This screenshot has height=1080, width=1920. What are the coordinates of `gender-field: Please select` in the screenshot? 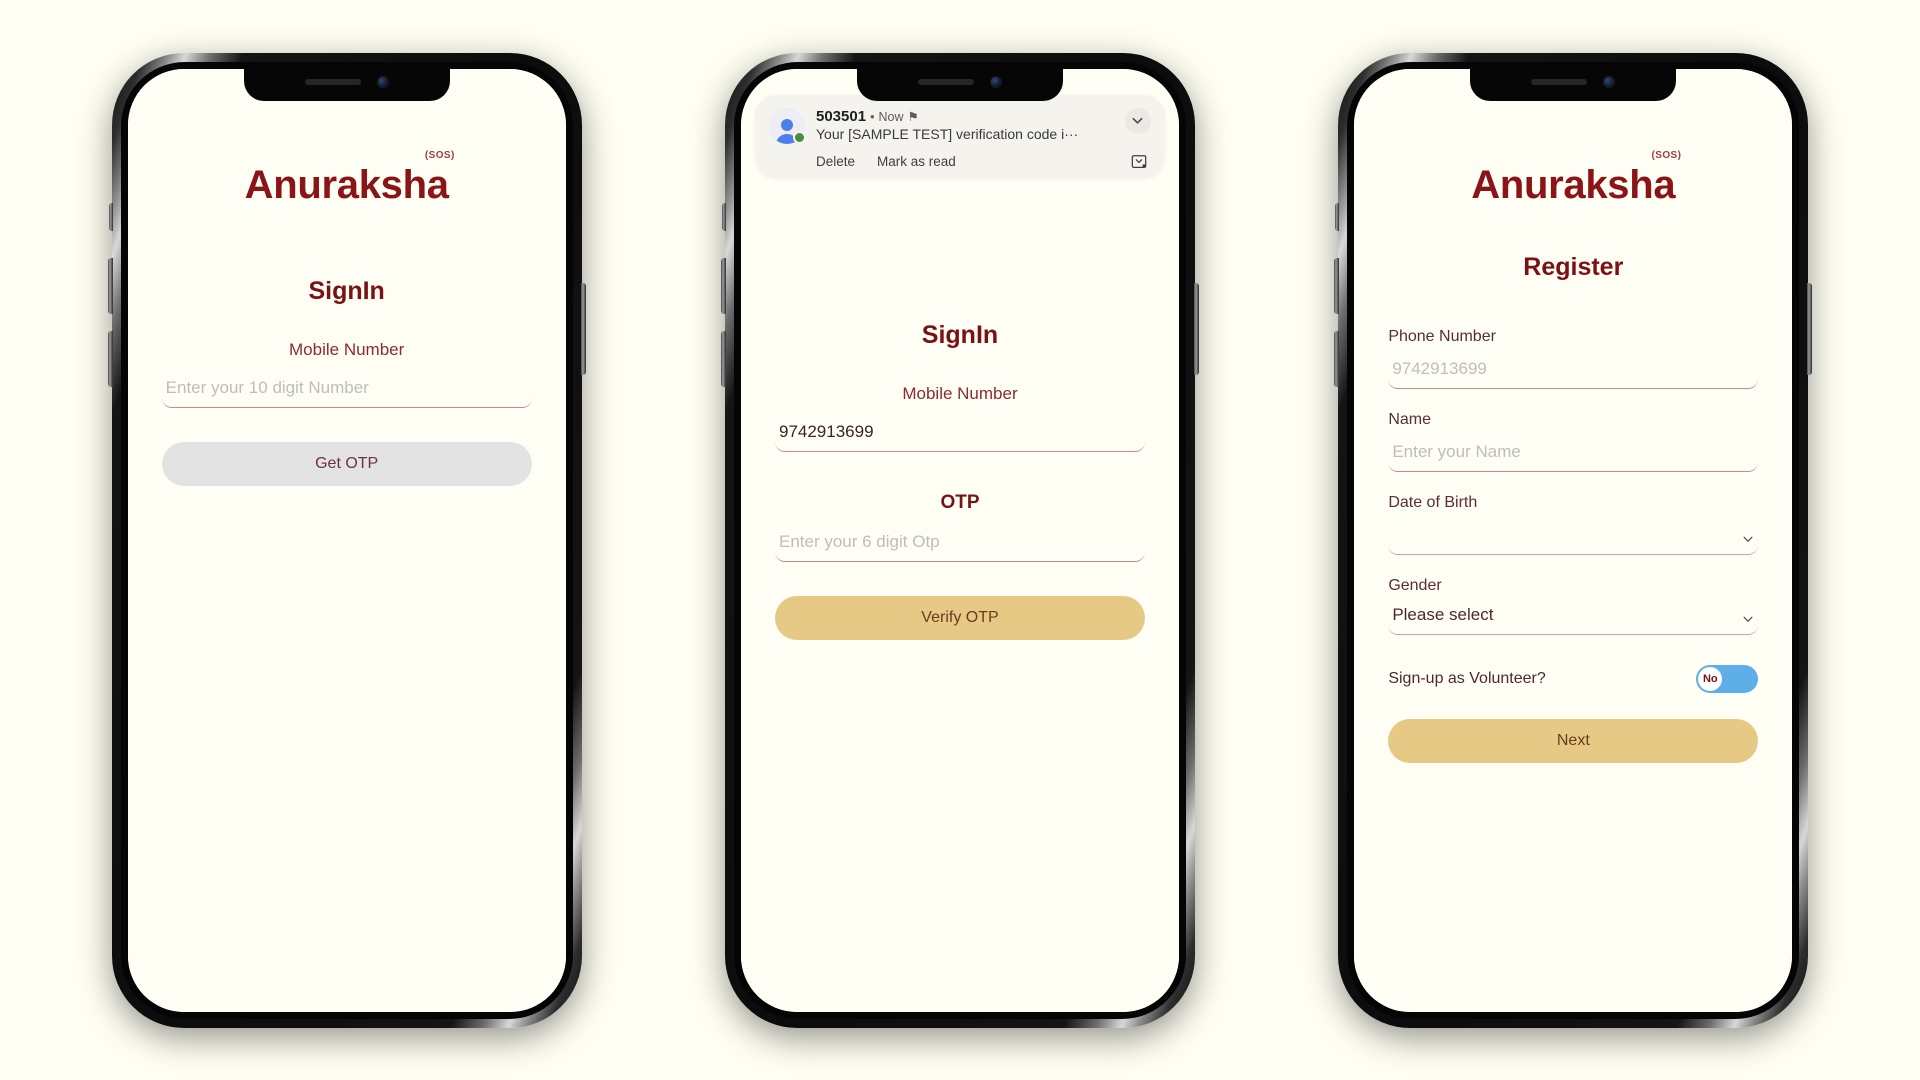 It's located at (1573, 616).